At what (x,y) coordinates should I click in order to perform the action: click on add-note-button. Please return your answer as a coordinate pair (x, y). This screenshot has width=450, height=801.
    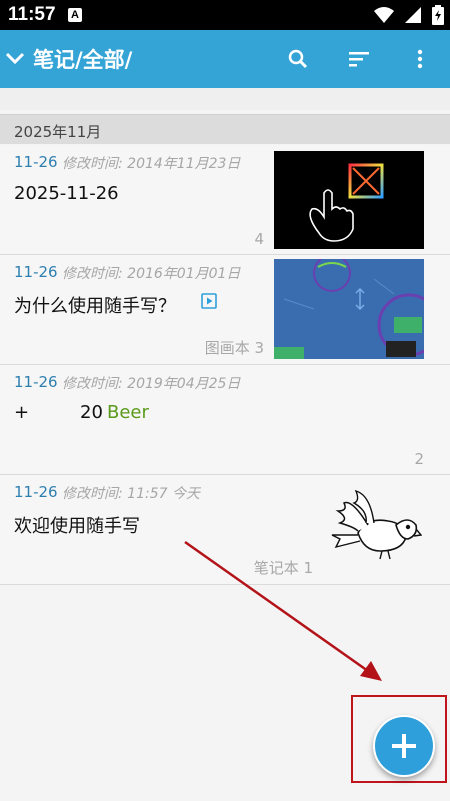
    Looking at the image, I should click on (404, 746).